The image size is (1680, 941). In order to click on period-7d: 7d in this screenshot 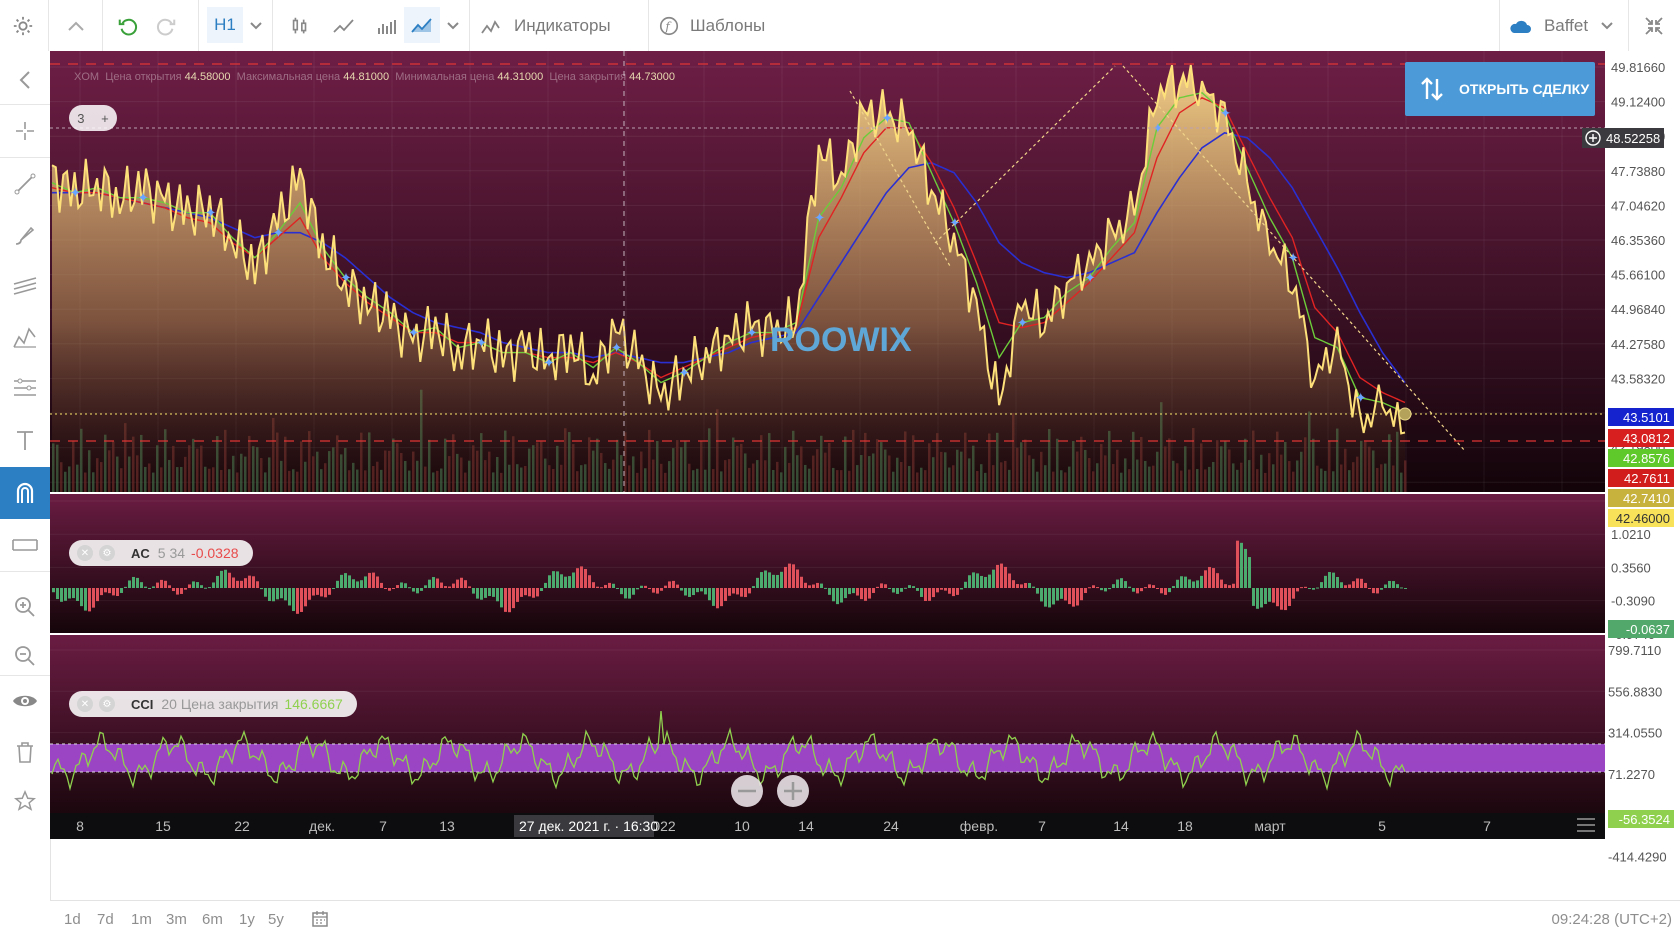, I will do `click(105, 919)`.